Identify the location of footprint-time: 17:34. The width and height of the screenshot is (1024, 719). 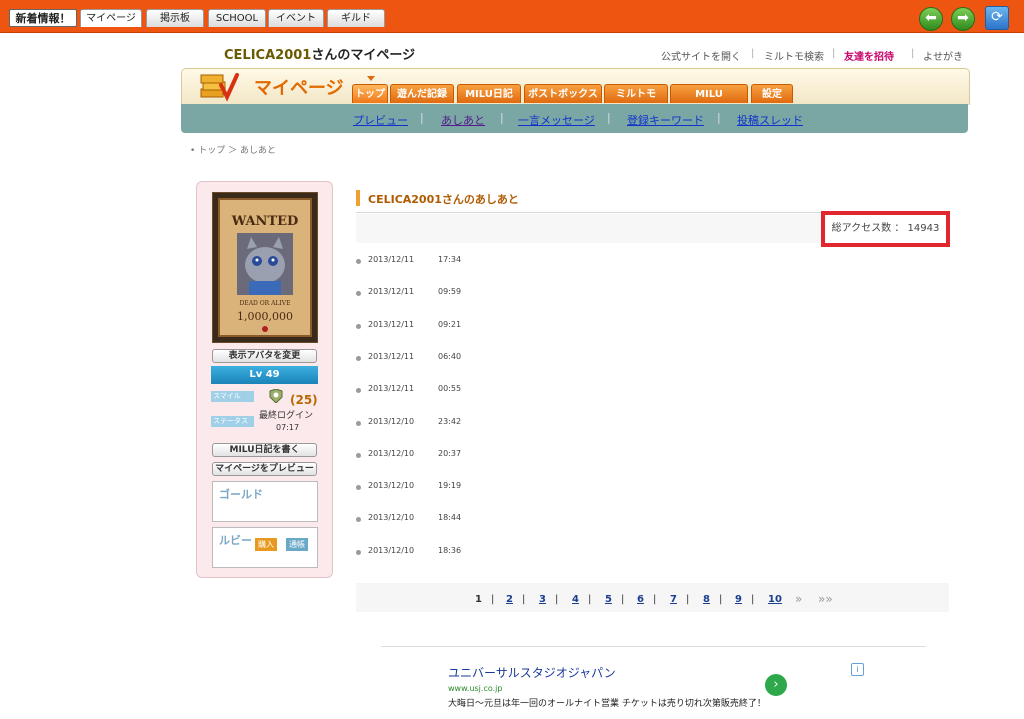
(450, 259).